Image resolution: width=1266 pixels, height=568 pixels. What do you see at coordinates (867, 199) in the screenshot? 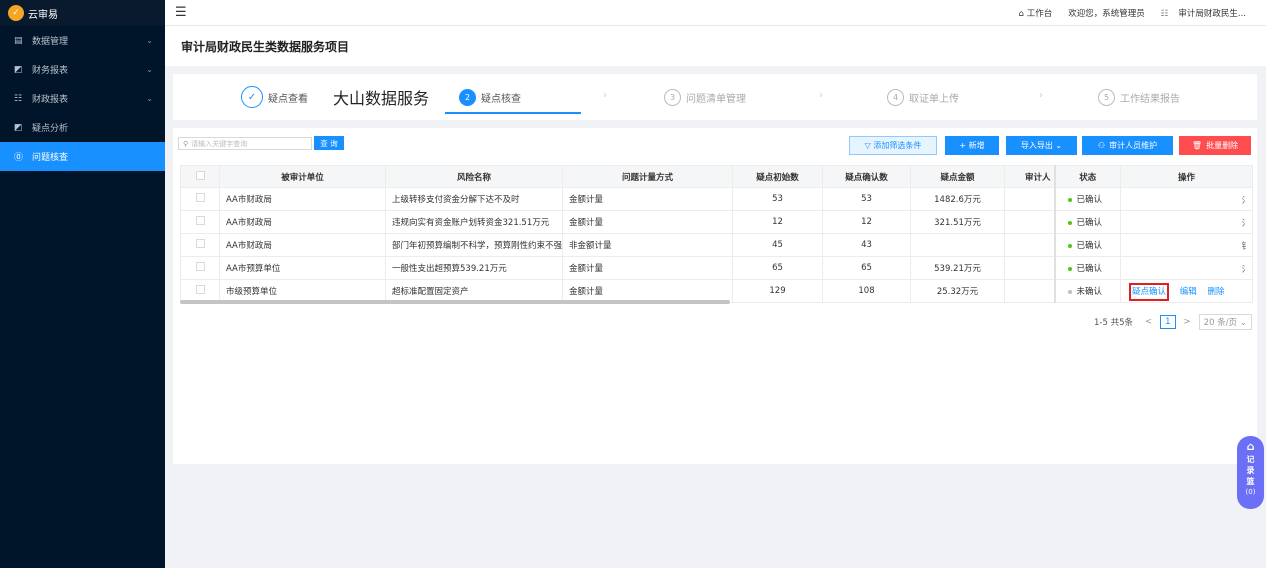
I see `confirm-count-cell: 53` at bounding box center [867, 199].